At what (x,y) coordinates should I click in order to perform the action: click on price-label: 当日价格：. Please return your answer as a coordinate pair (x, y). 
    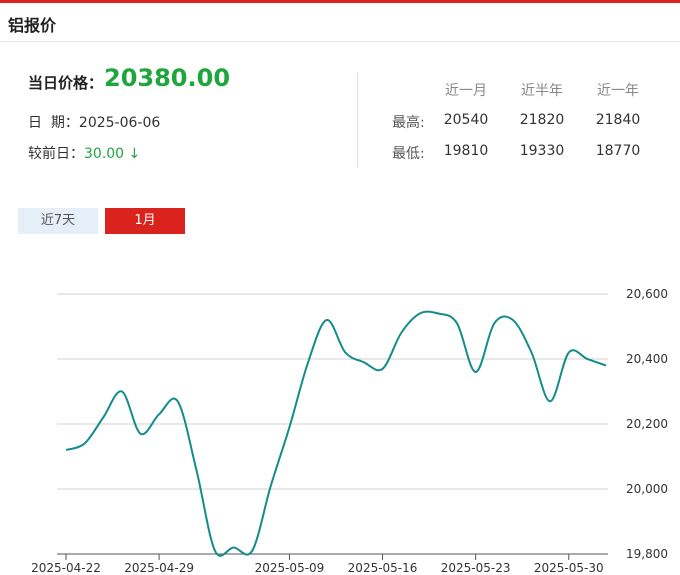
    Looking at the image, I should click on (66, 83).